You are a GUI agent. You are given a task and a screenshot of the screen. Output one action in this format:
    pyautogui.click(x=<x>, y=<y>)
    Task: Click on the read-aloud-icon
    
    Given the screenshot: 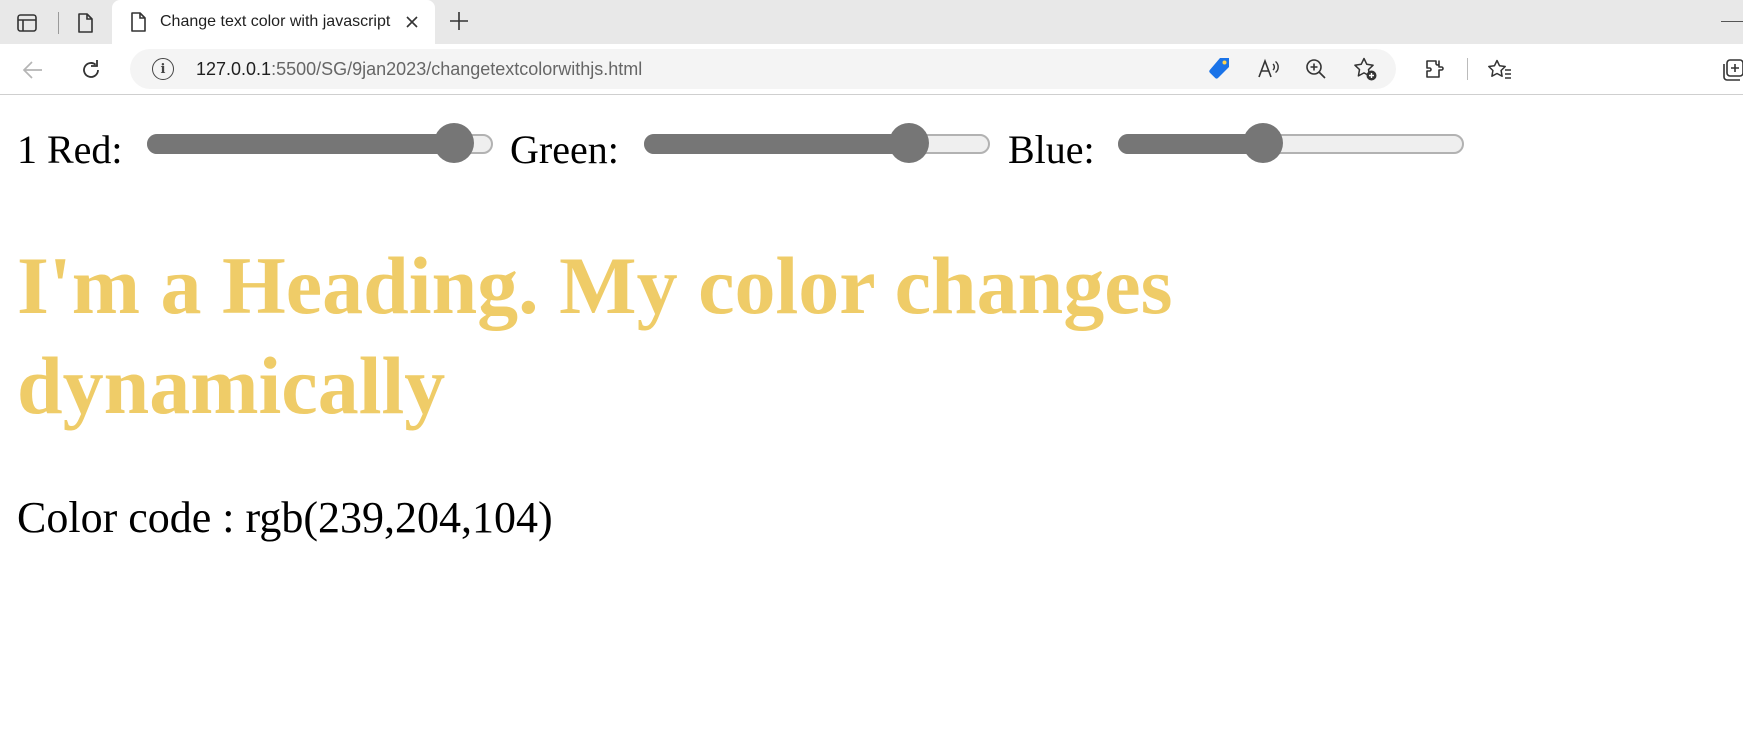 What is the action you would take?
    pyautogui.click(x=1268, y=69)
    